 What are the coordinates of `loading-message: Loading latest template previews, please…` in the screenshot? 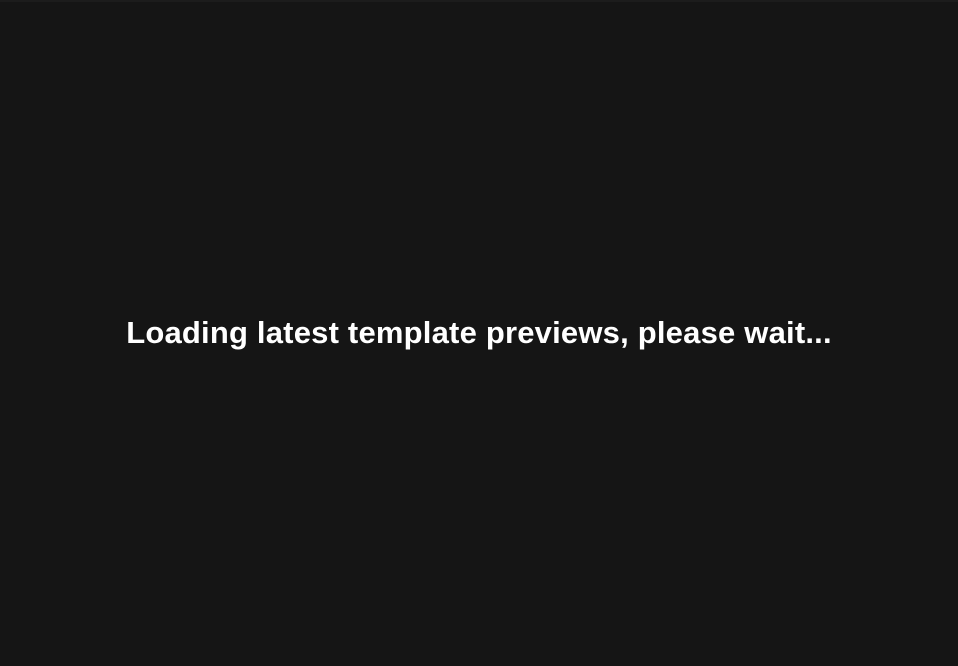 It's located at (479, 332).